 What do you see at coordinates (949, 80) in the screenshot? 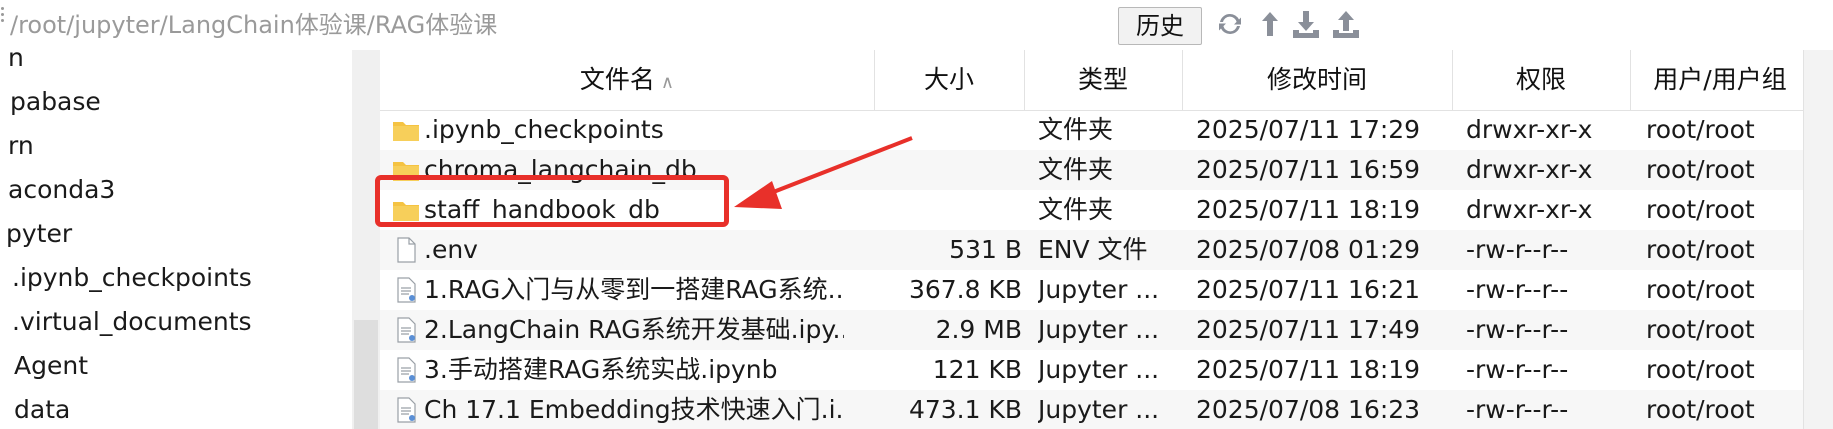
I see `column-header-size: 大小` at bounding box center [949, 80].